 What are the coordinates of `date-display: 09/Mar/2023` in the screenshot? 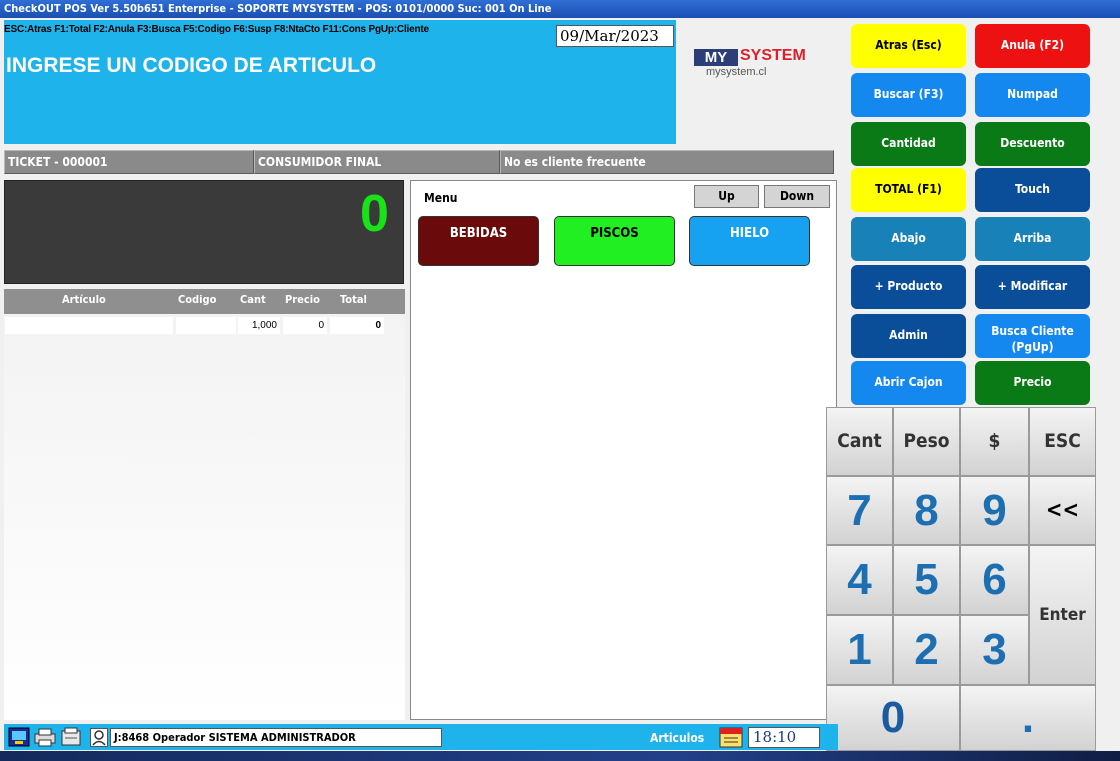 It's located at (615, 36).